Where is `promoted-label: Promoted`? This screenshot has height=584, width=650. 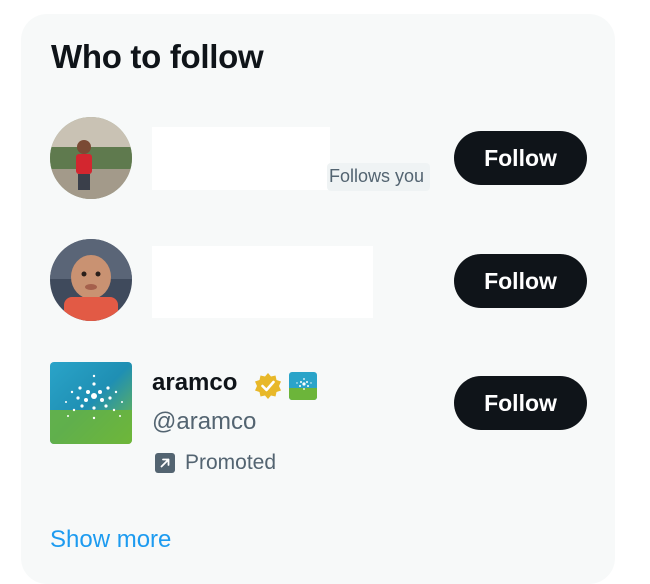
promoted-label: Promoted is located at coordinates (215, 463).